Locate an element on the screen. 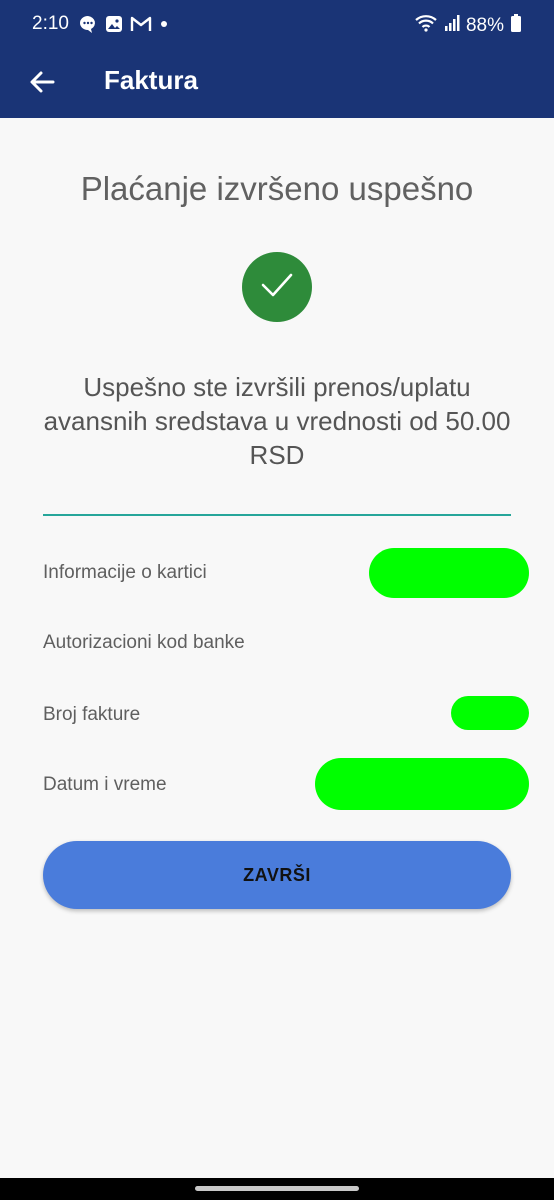 Image resolution: width=554 pixels, height=1200 pixels. battery-level: 88% is located at coordinates (484, 25).